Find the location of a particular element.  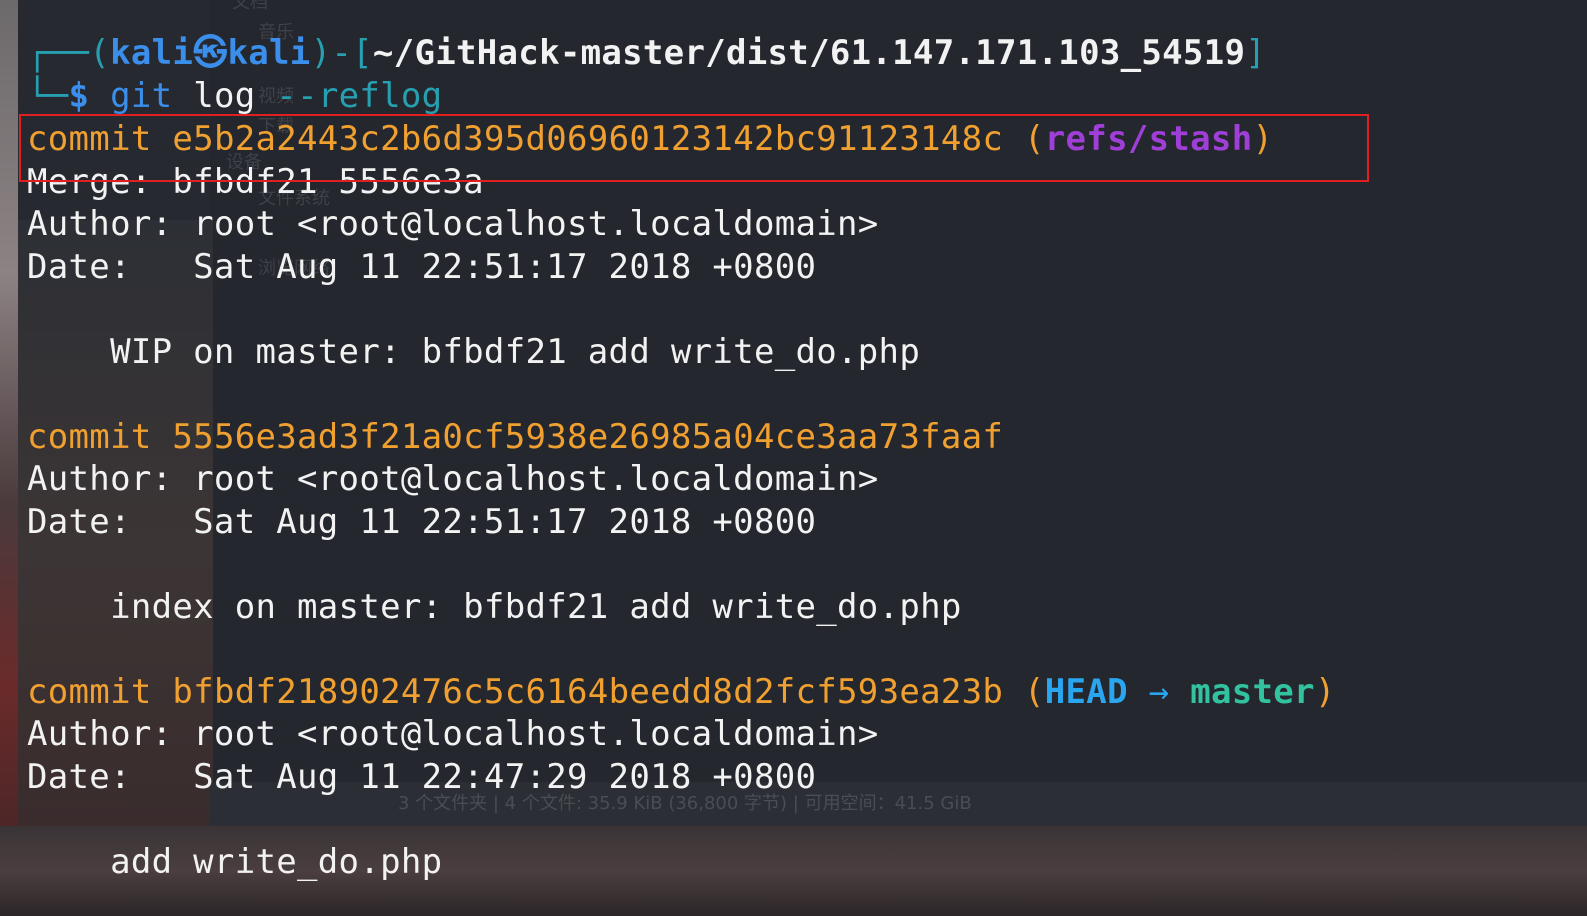

prompt-host: kali is located at coordinates (269, 53).